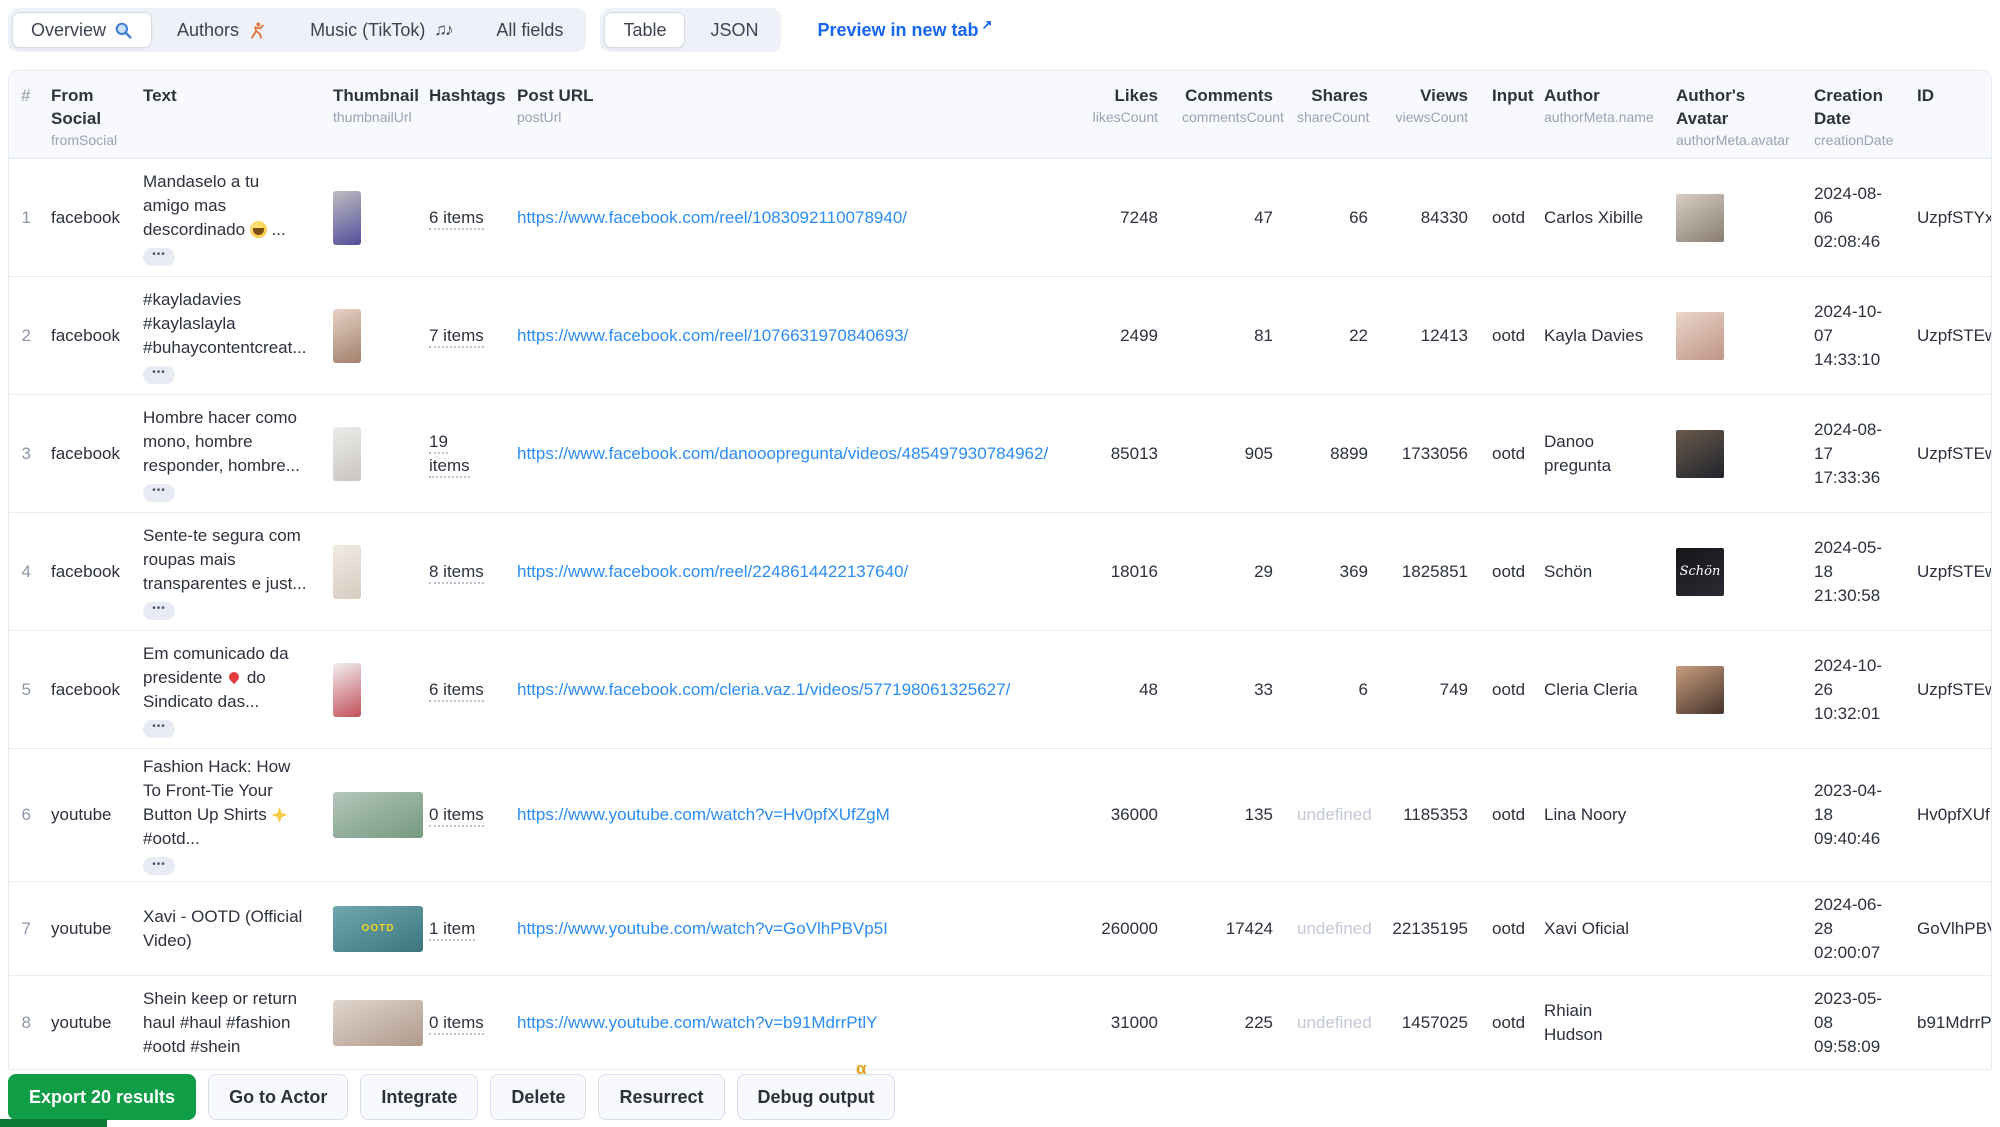  I want to click on cell-creation-date: 2023-05-08 09:58:09, so click(1848, 1022).